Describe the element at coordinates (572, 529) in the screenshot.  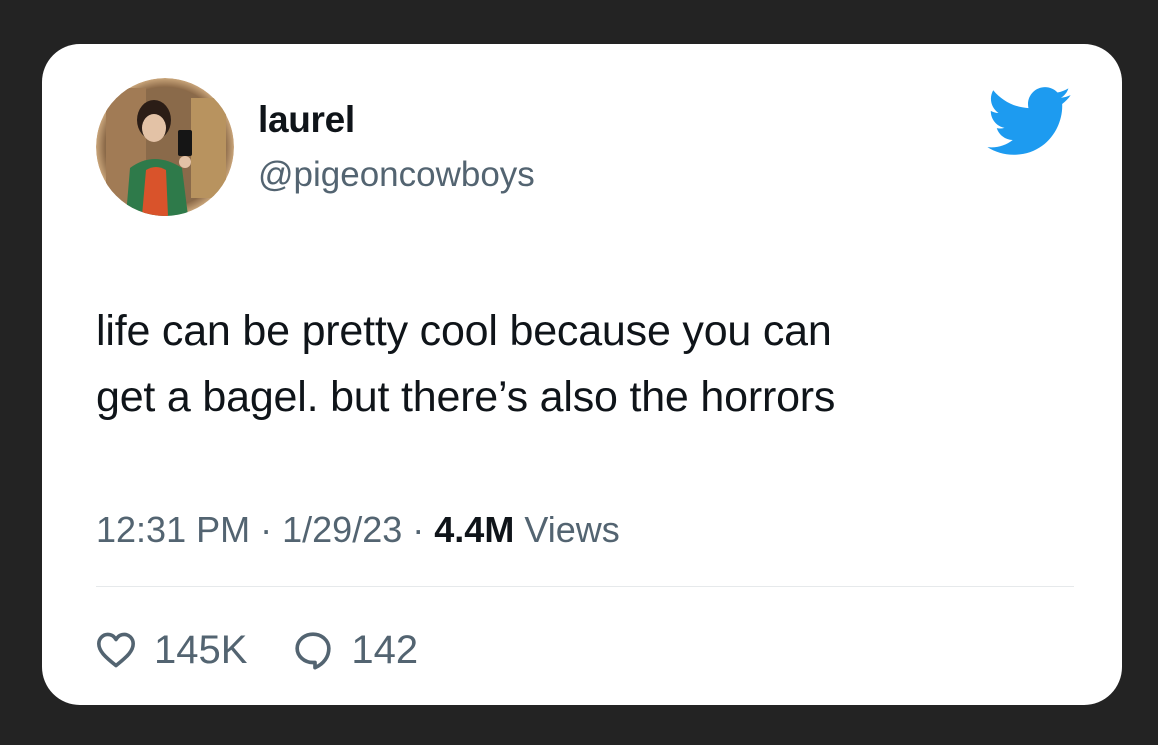
I see `views-label: Views` at that location.